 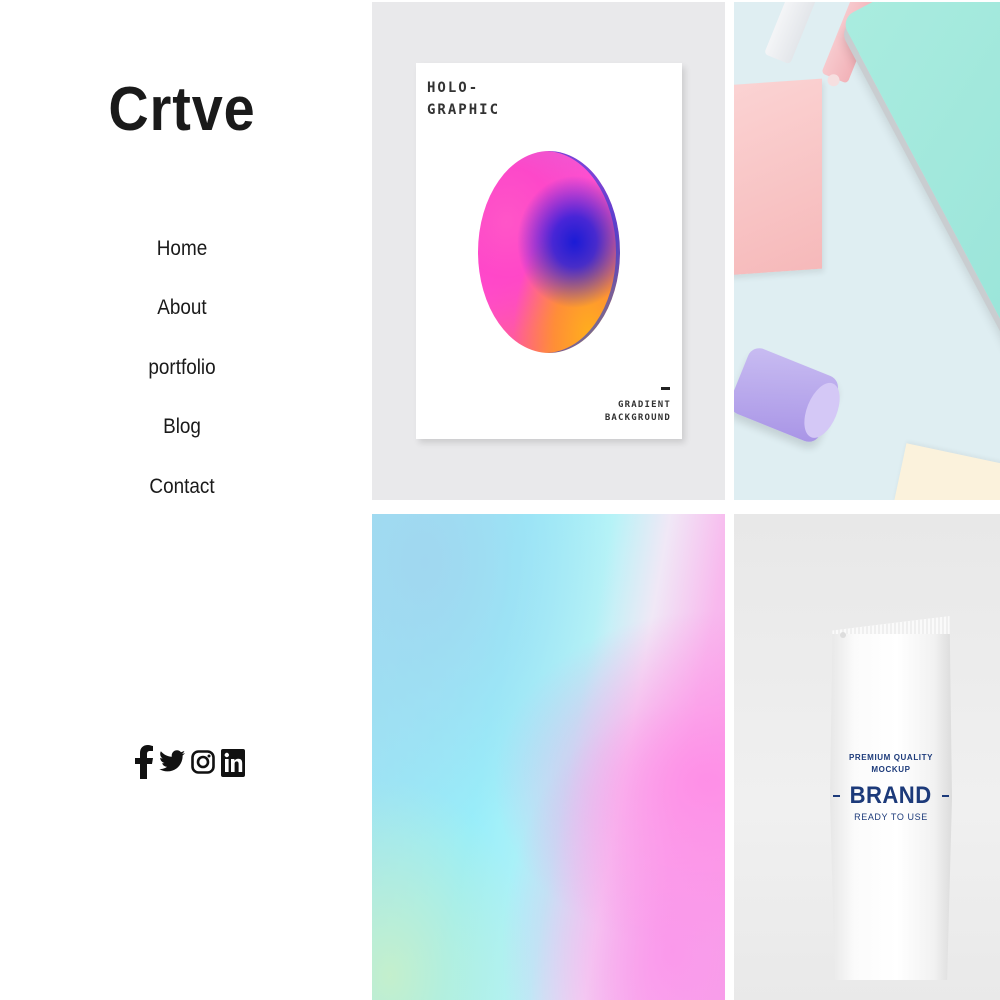 What do you see at coordinates (638, 412) in the screenshot?
I see `poster-subtitle: GRADIENT BACKGROUND` at bounding box center [638, 412].